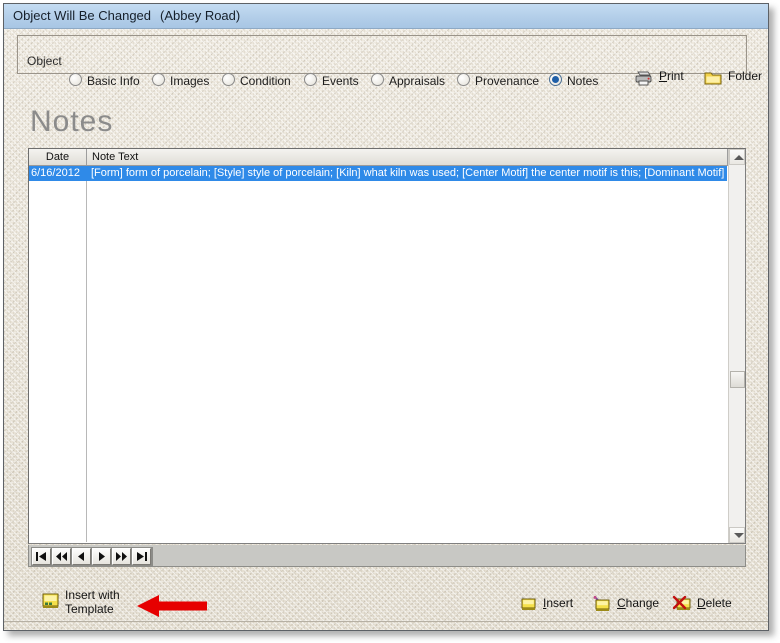 This screenshot has width=780, height=643. I want to click on ok-accel: O, so click(540, 629).